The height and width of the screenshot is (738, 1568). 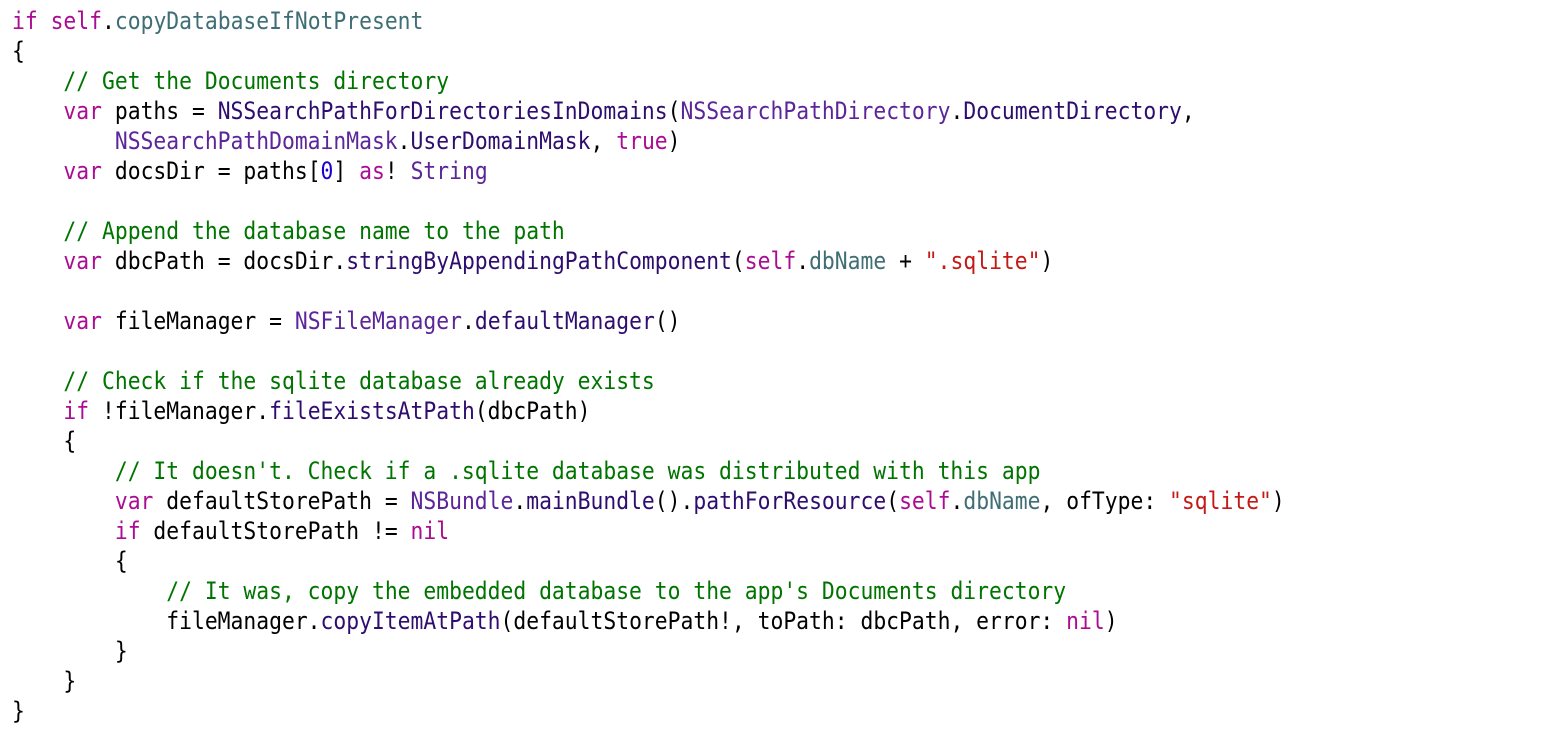 I want to click on code-line: if defaultStorePath != nil, so click(x=648, y=531).